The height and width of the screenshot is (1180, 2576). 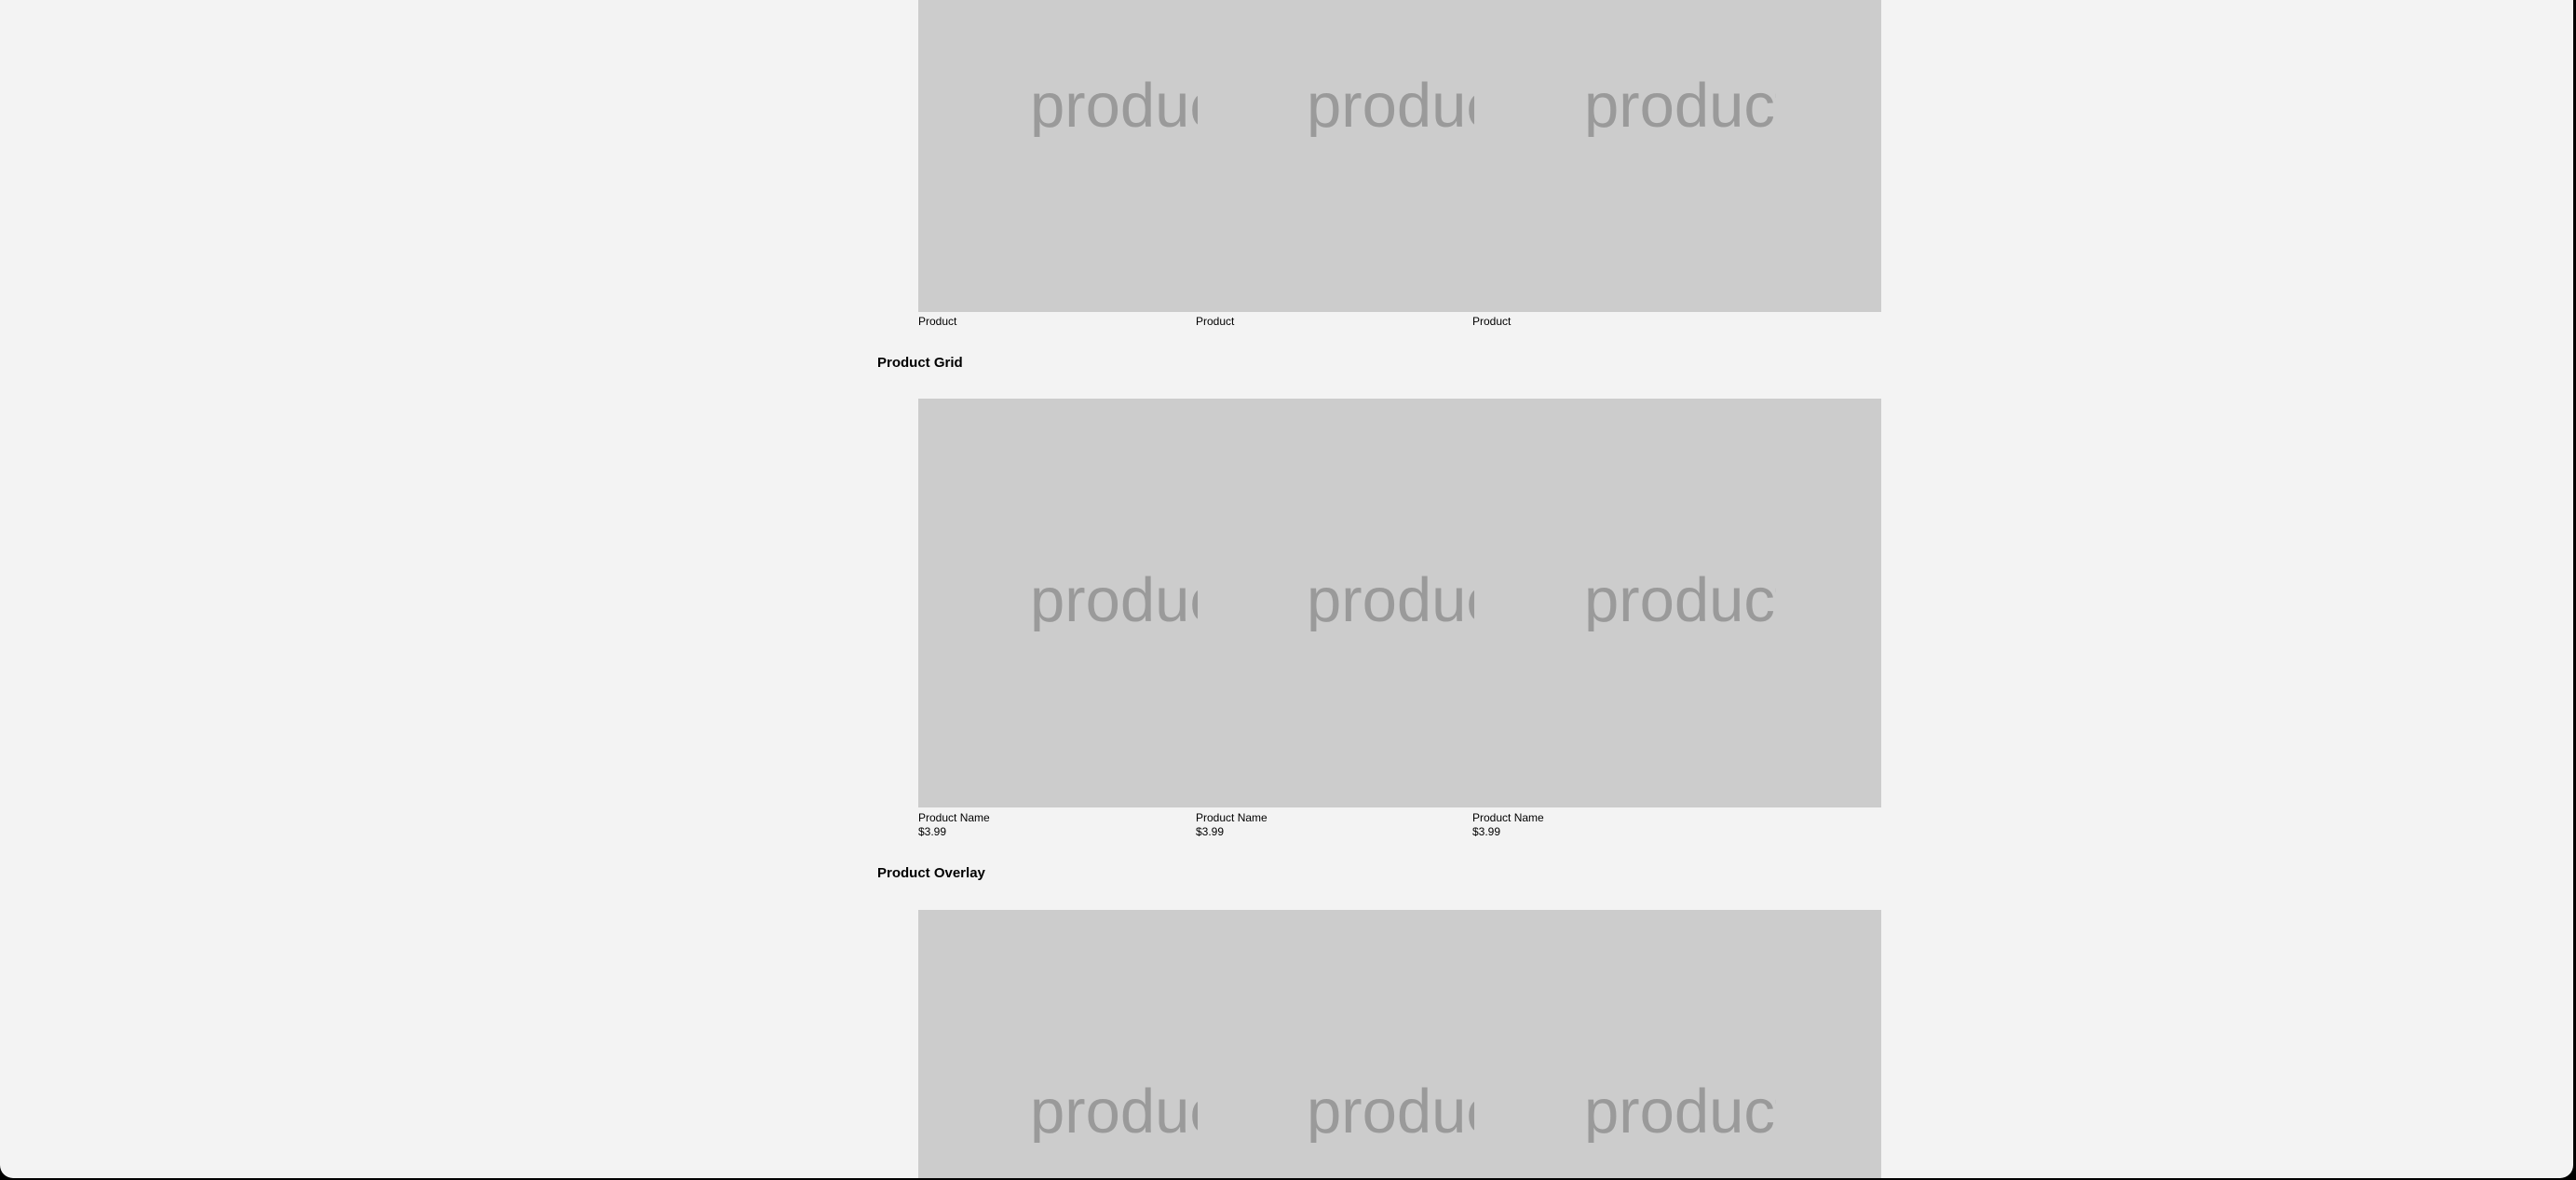 What do you see at coordinates (920, 363) in the screenshot?
I see `section-heading-product-grid: Product Grid` at bounding box center [920, 363].